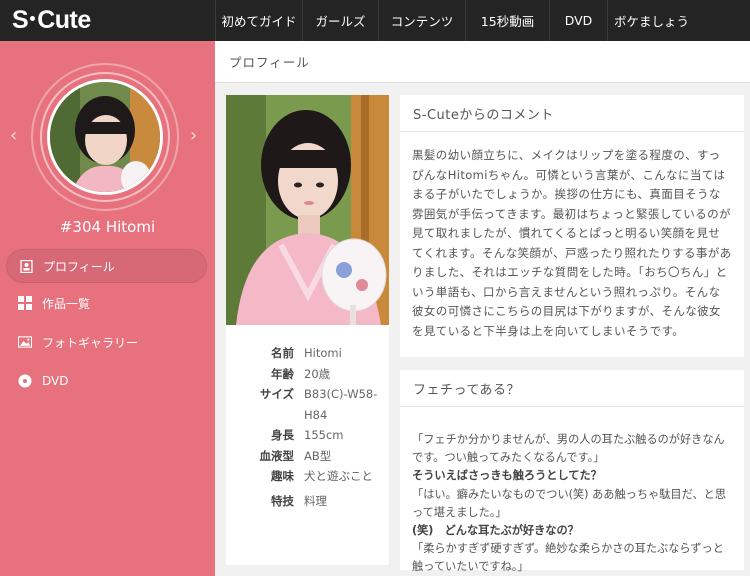 The height and width of the screenshot is (576, 750). I want to click on spec-value: 20歳, so click(317, 373).